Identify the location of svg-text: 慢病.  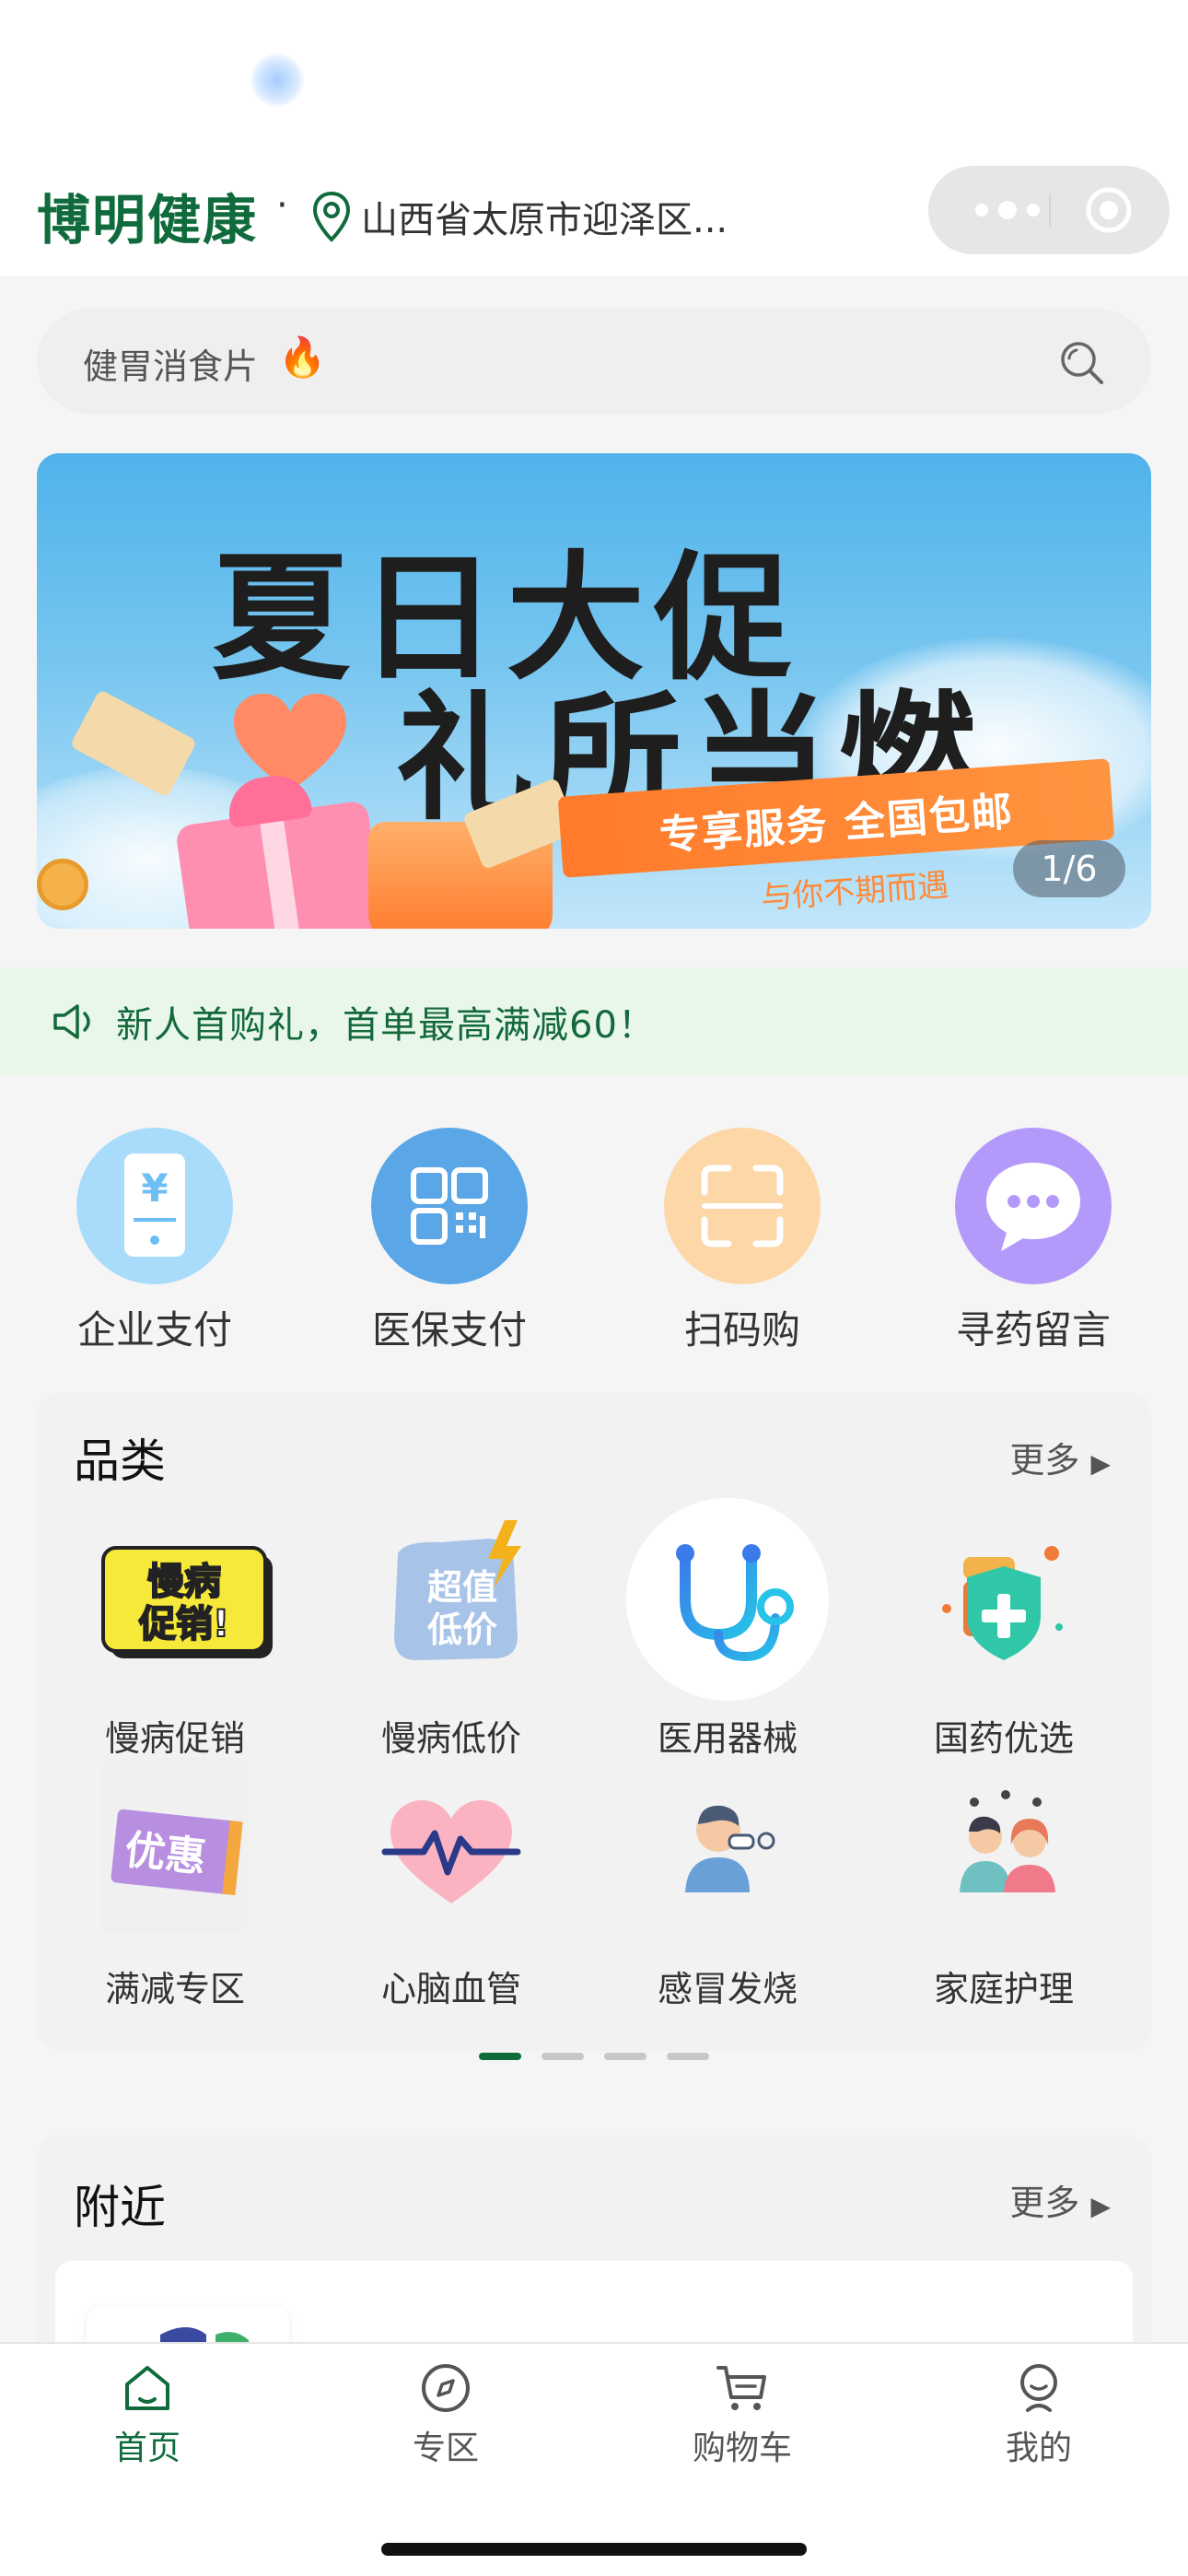
(184, 1582).